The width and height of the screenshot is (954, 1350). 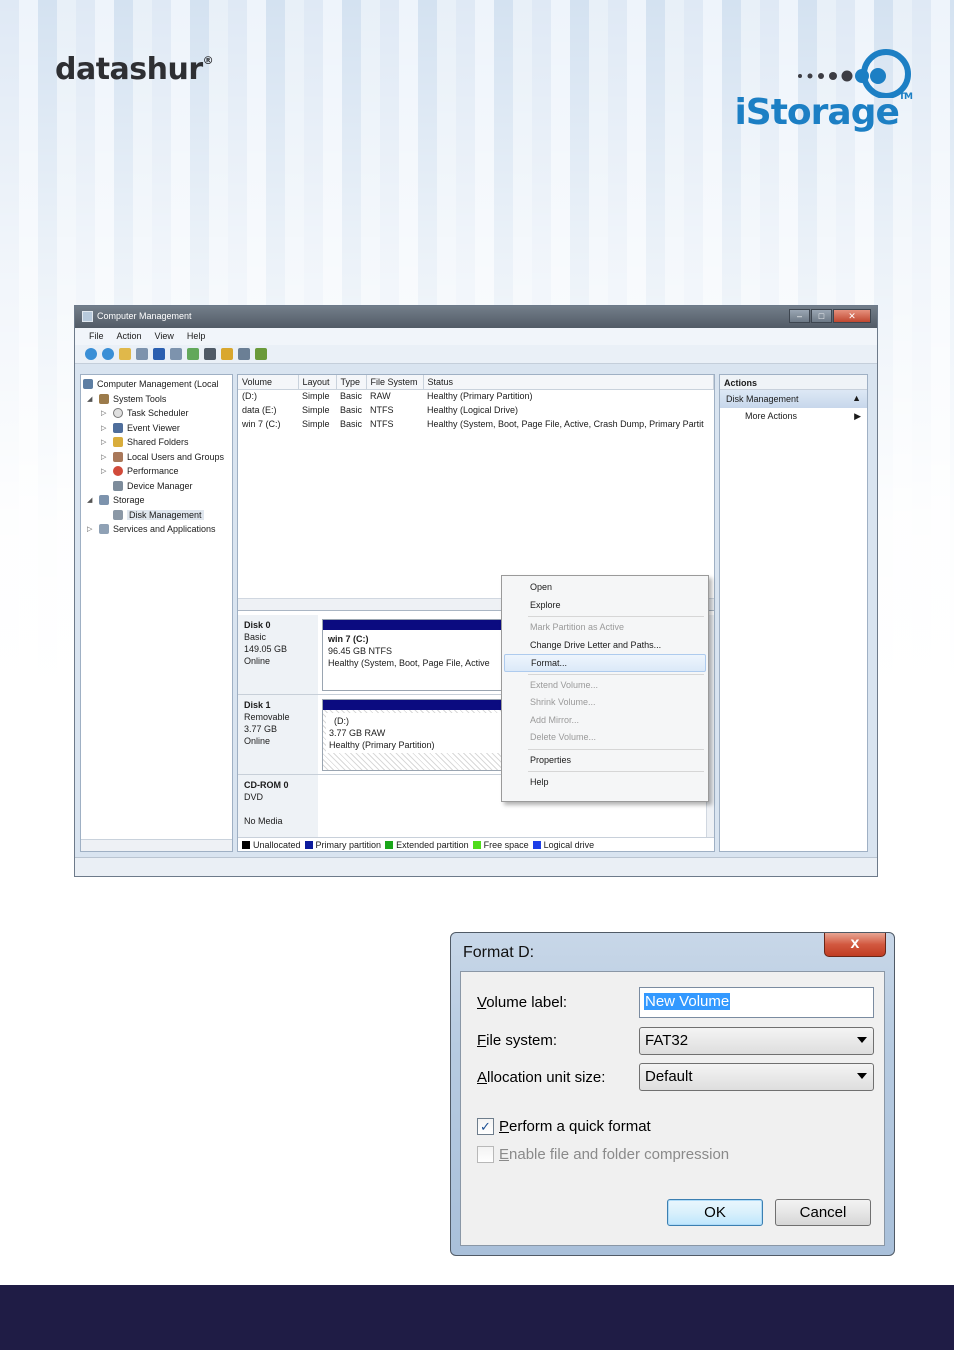 I want to click on disk-0-type: Basic, so click(x=255, y=637).